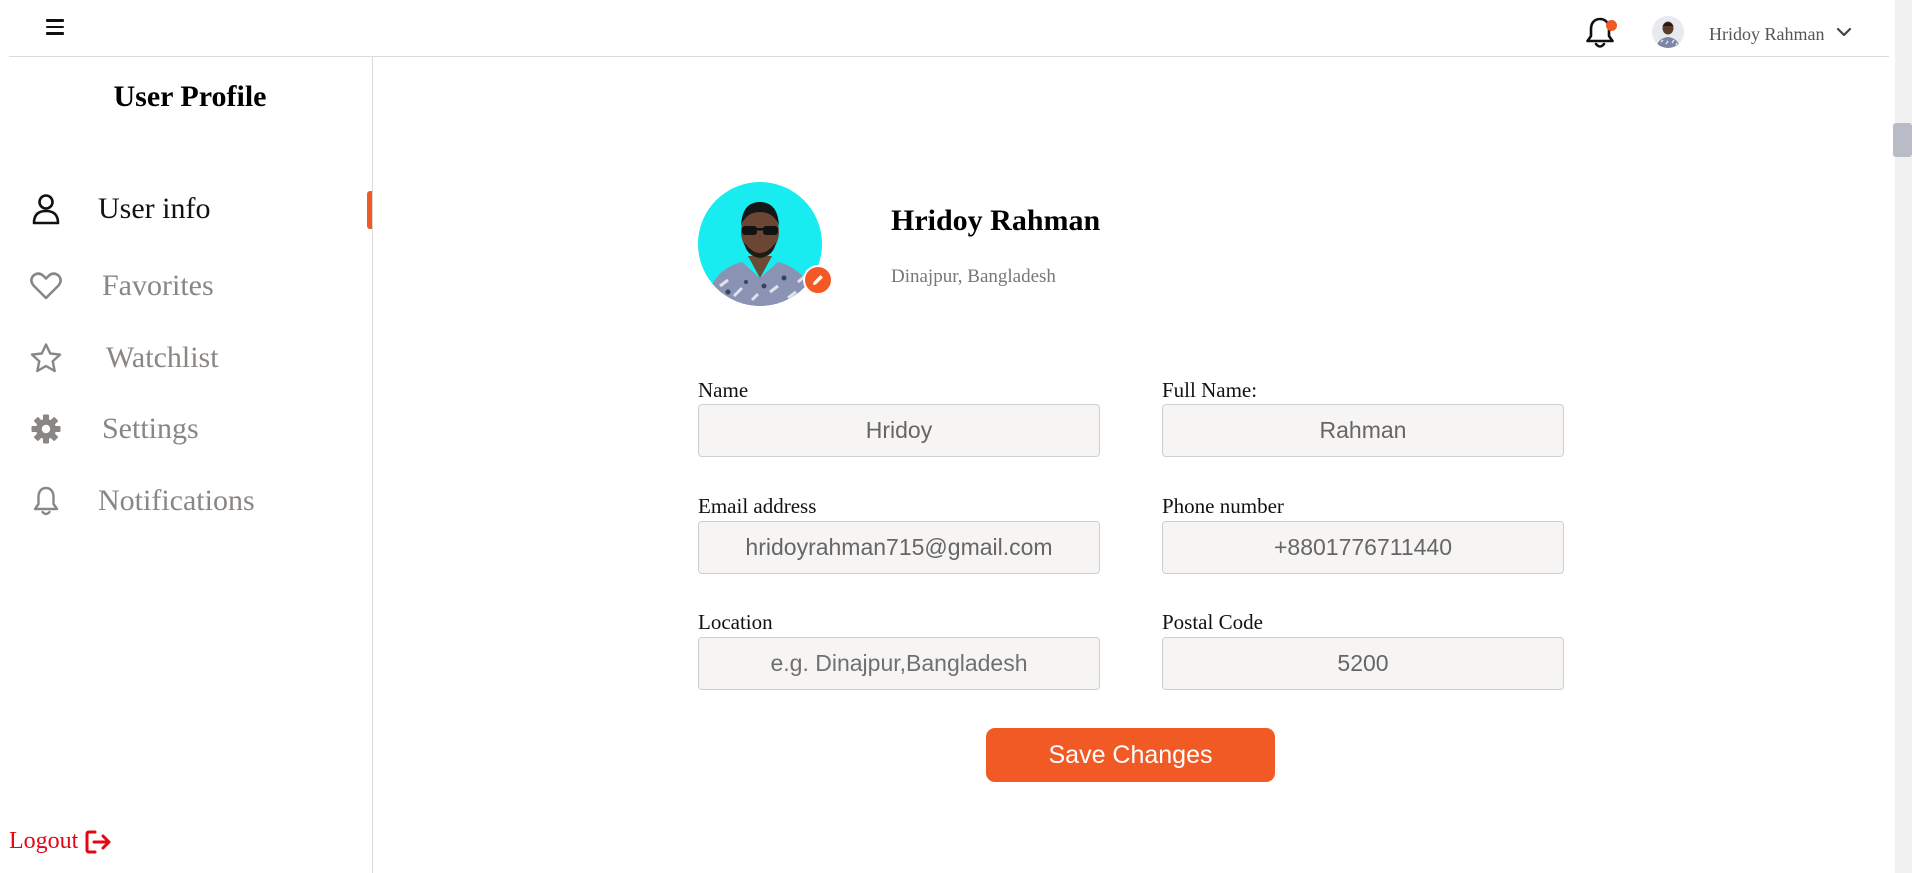 This screenshot has height=873, width=1912. What do you see at coordinates (1212, 622) in the screenshot?
I see `postal-code-label: Postal Code` at bounding box center [1212, 622].